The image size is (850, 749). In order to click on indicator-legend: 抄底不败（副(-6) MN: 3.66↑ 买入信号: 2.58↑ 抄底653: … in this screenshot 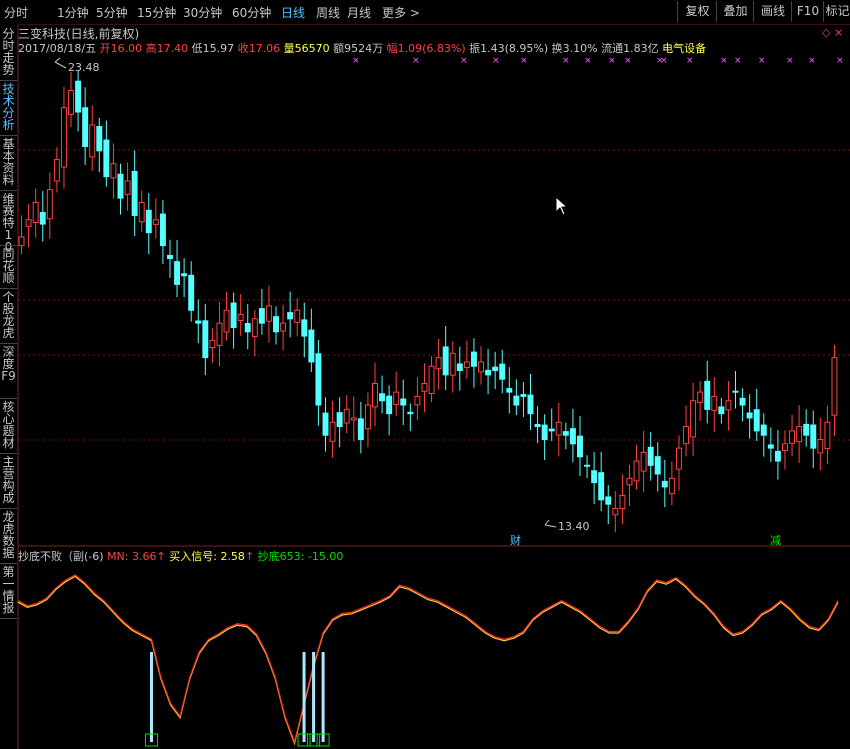, I will do `click(180, 556)`.